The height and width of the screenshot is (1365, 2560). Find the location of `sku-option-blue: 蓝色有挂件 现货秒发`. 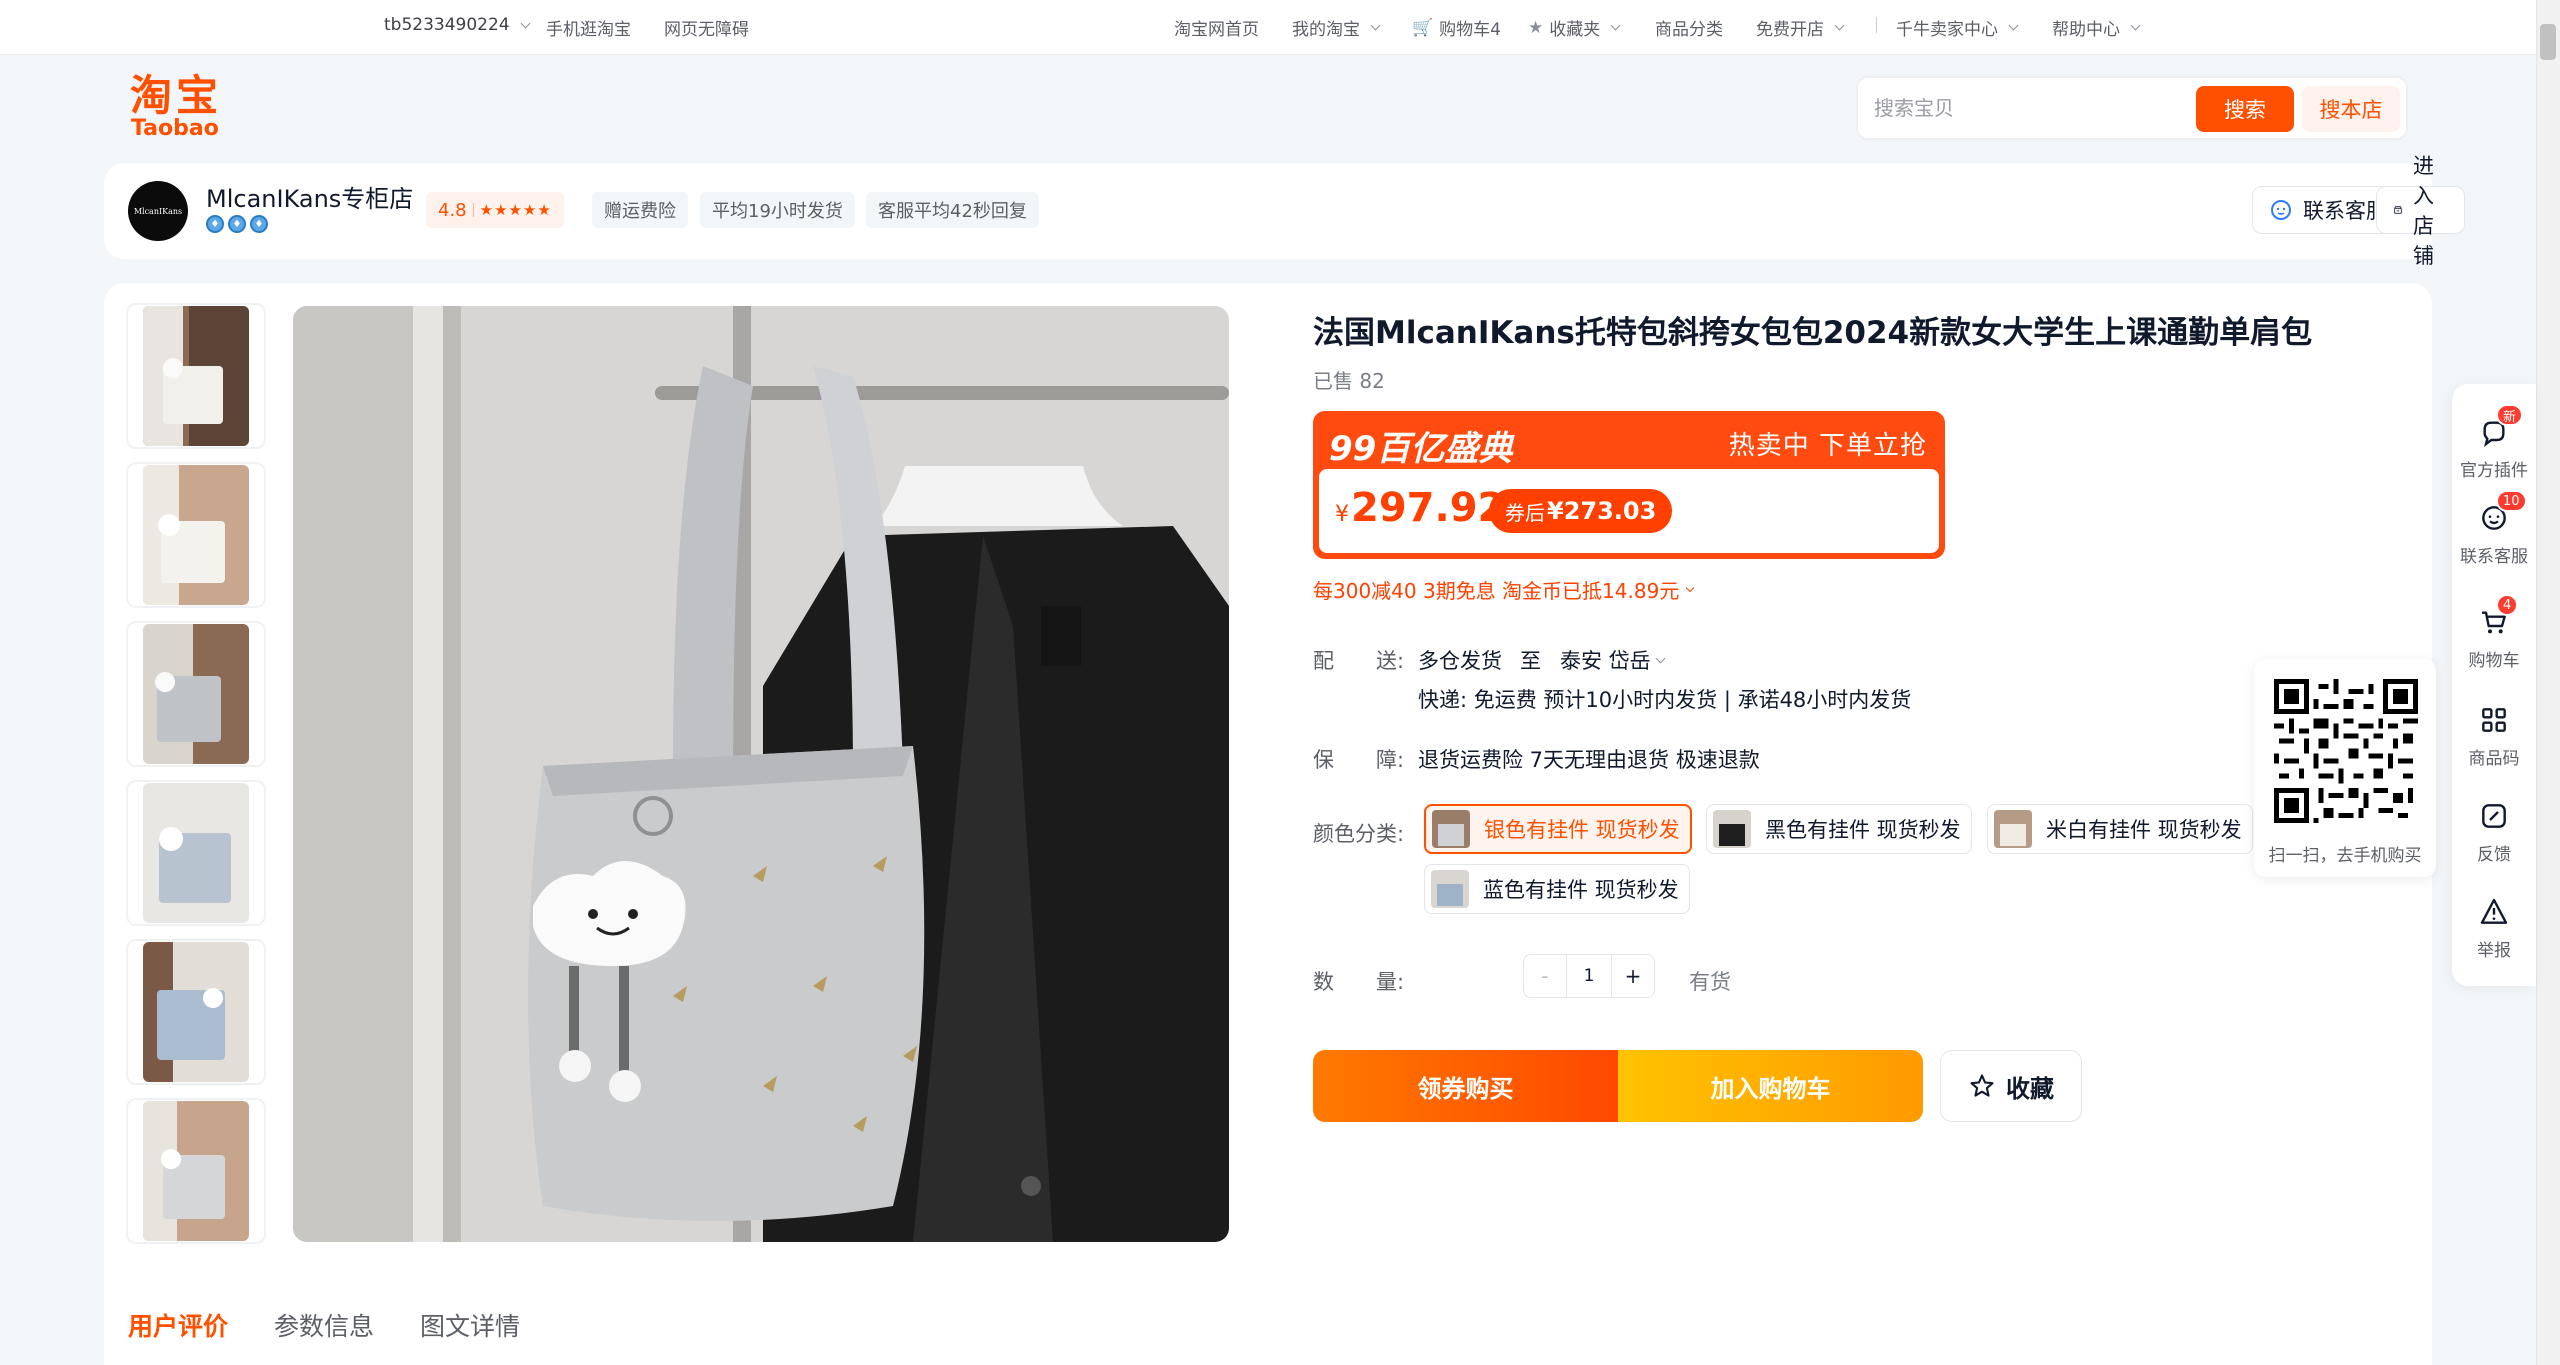

sku-option-blue: 蓝色有挂件 现货秒发 is located at coordinates (1557, 889).